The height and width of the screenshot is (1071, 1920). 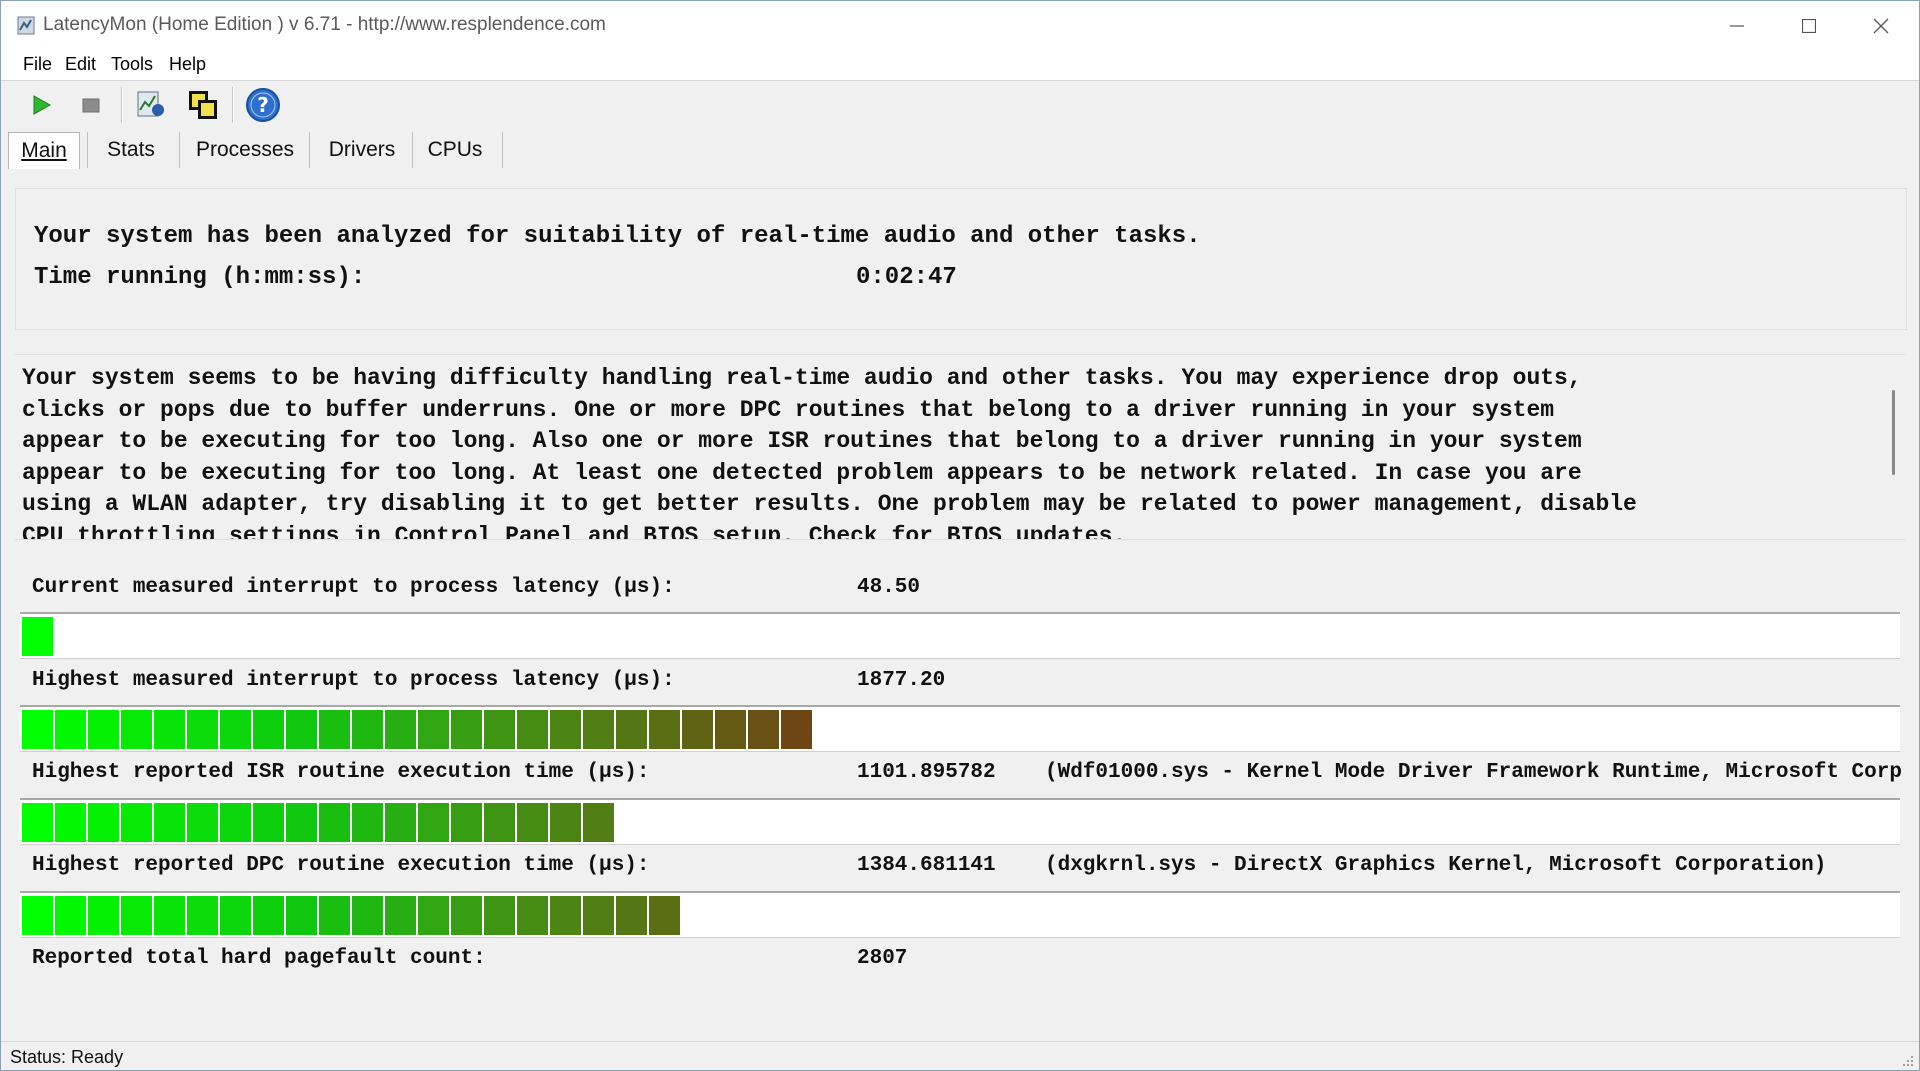 What do you see at coordinates (1908, 1061) in the screenshot?
I see `resize-grip-icon` at bounding box center [1908, 1061].